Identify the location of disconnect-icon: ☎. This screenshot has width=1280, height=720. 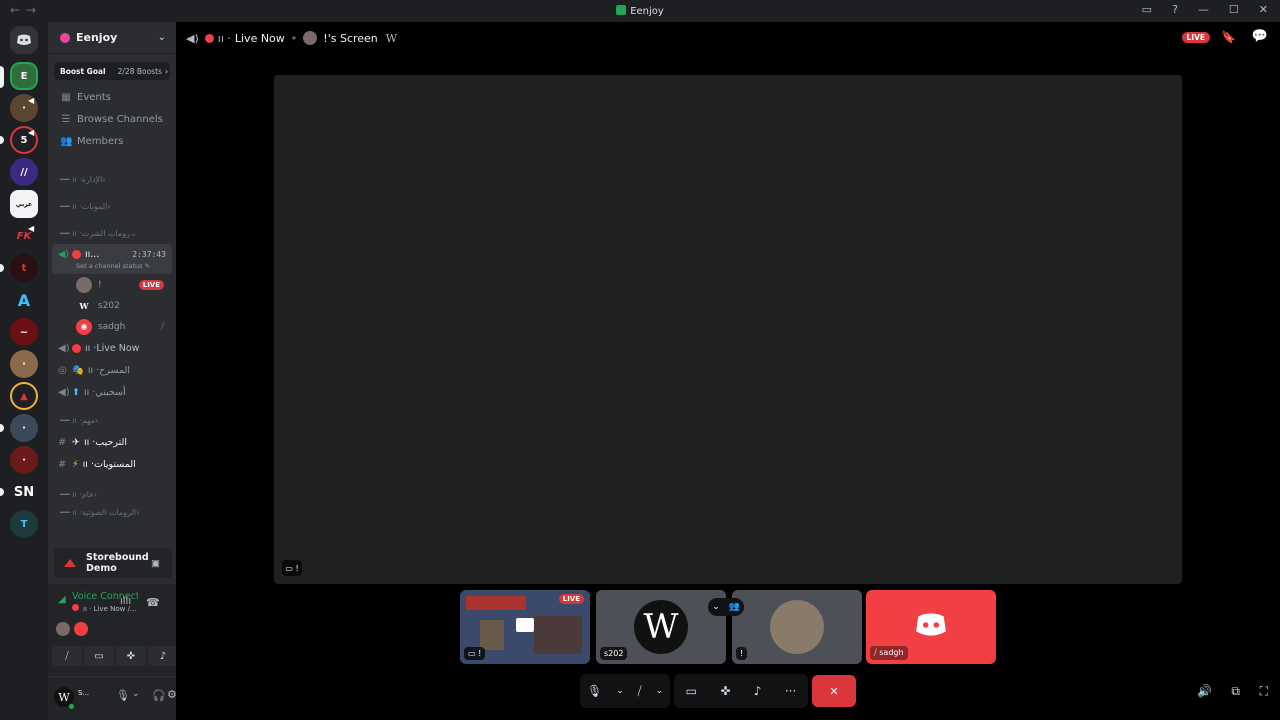
(153, 602).